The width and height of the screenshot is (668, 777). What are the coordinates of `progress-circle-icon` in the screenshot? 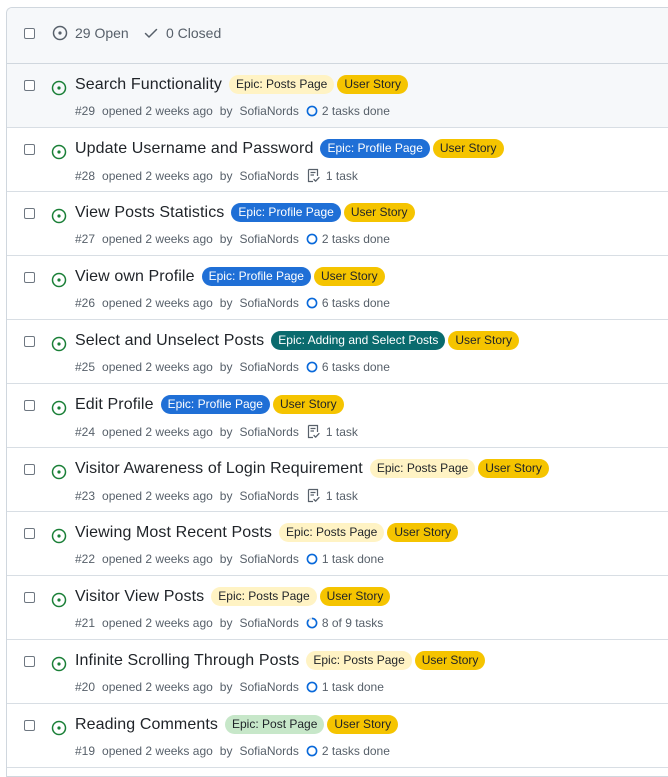 It's located at (312, 559).